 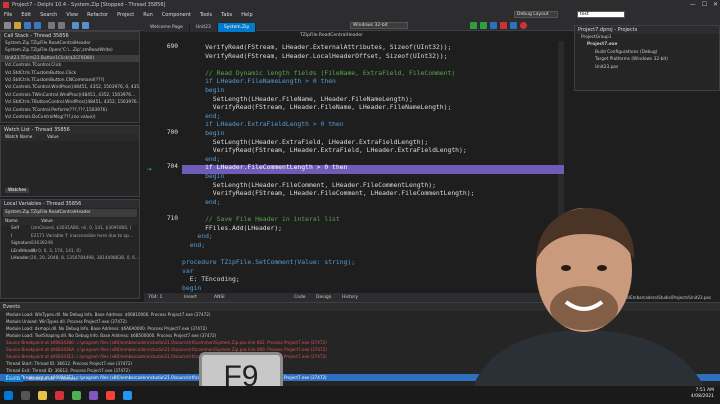 What do you see at coordinates (513, 25) in the screenshot?
I see `step-over-icon` at bounding box center [513, 25].